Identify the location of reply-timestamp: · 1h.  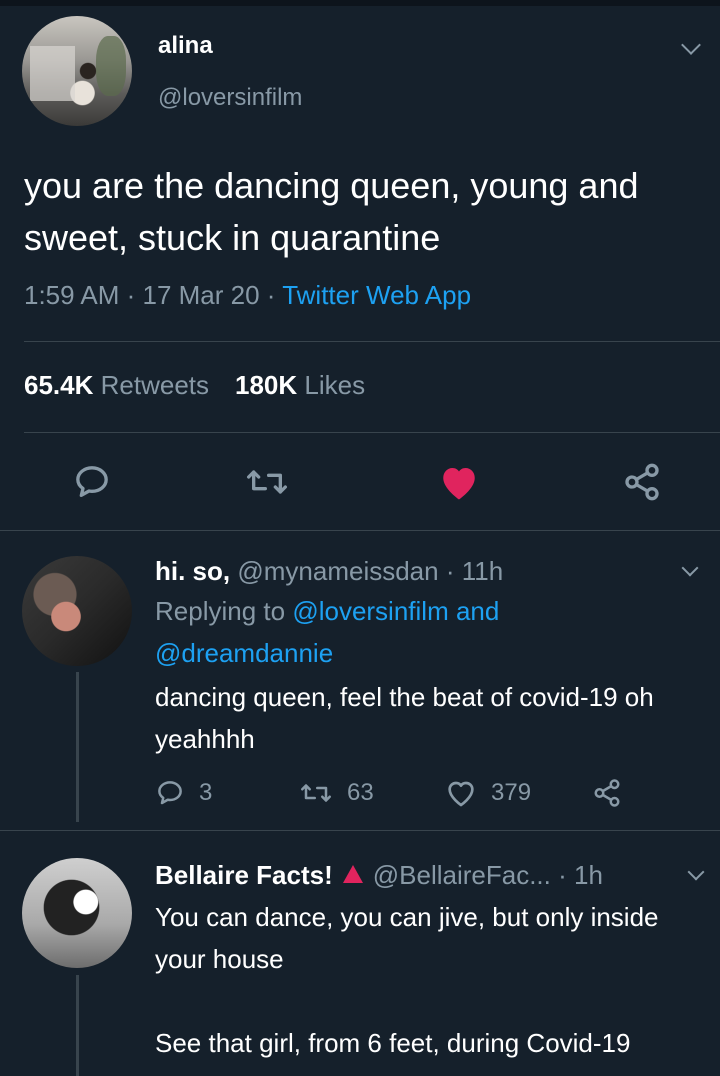
(580, 875).